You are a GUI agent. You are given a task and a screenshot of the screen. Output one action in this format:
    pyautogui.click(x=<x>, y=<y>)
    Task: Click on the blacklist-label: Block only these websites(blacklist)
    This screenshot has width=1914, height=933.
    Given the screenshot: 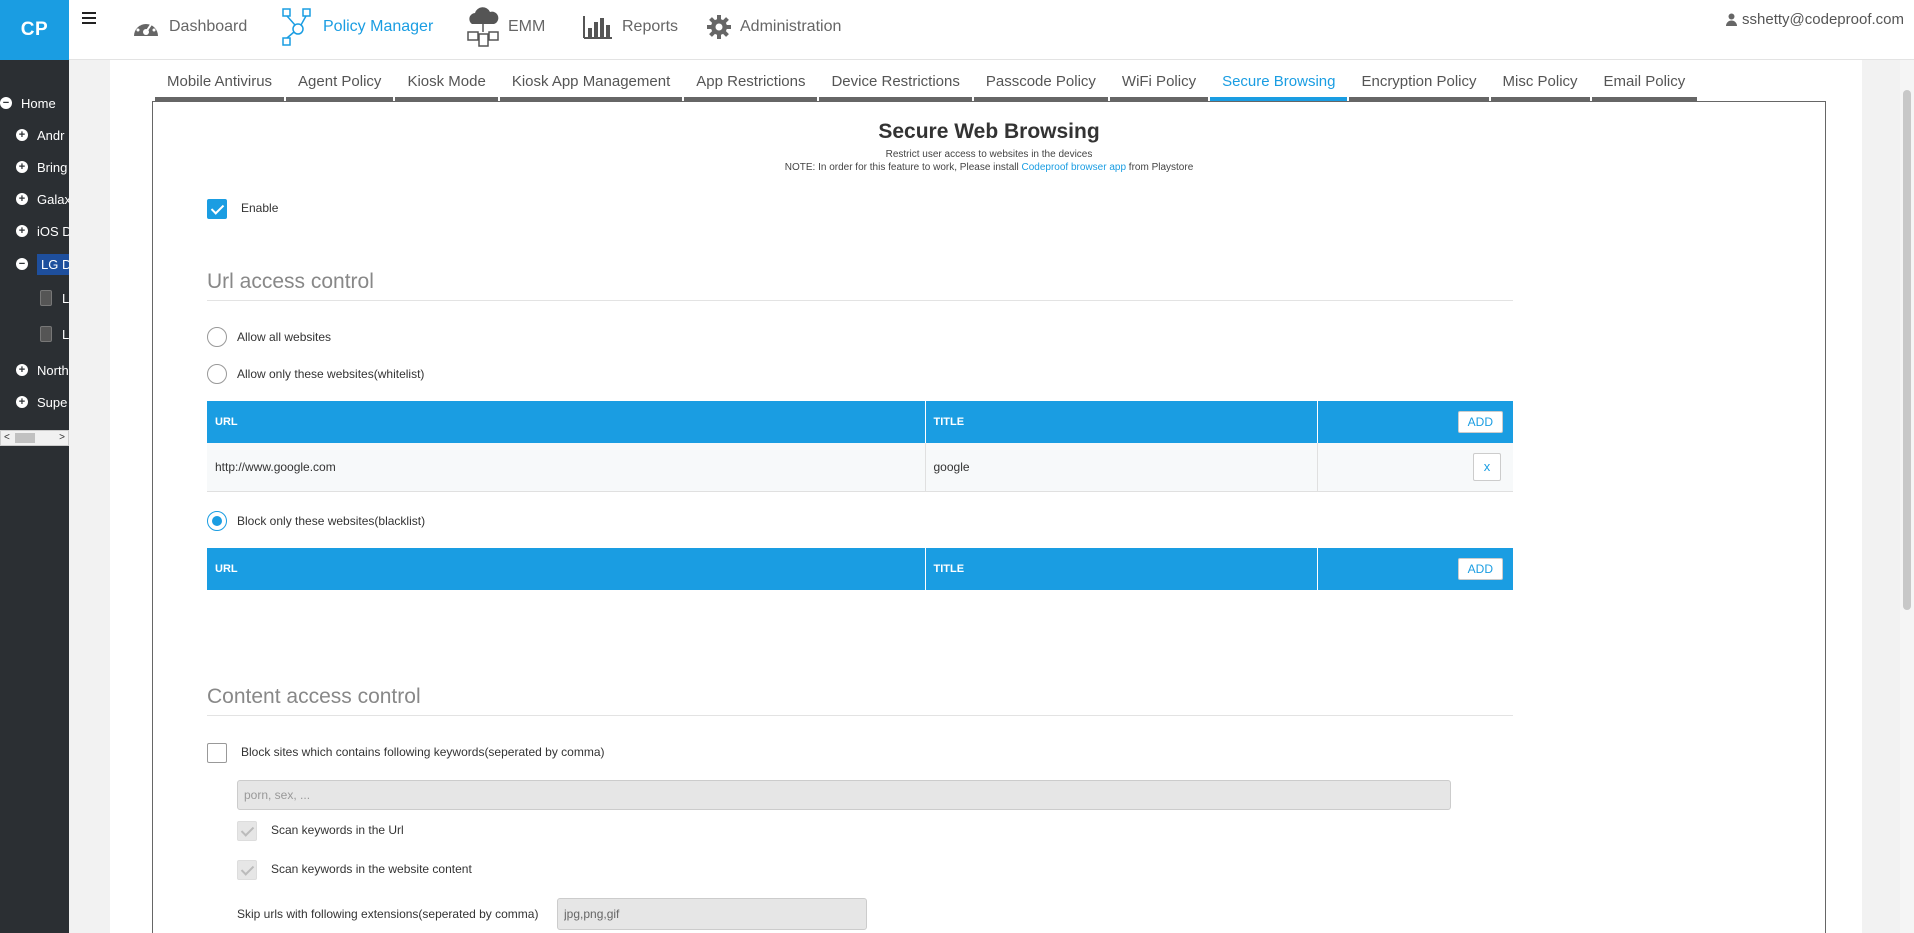 What is the action you would take?
    pyautogui.click(x=331, y=521)
    